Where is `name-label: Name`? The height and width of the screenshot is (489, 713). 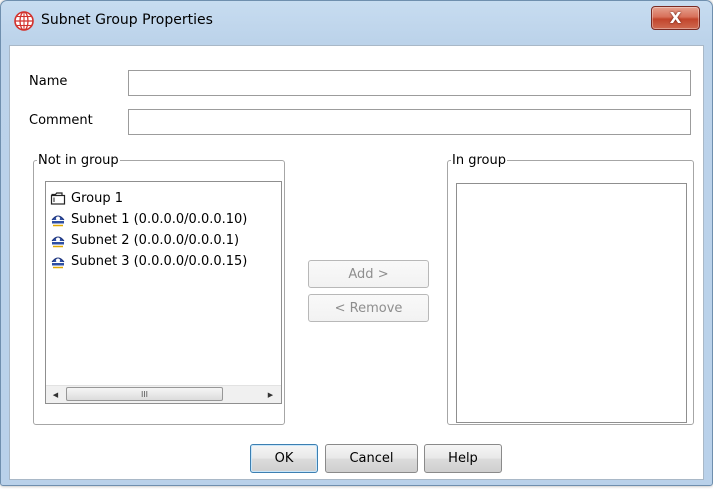 name-label: Name is located at coordinates (48, 81).